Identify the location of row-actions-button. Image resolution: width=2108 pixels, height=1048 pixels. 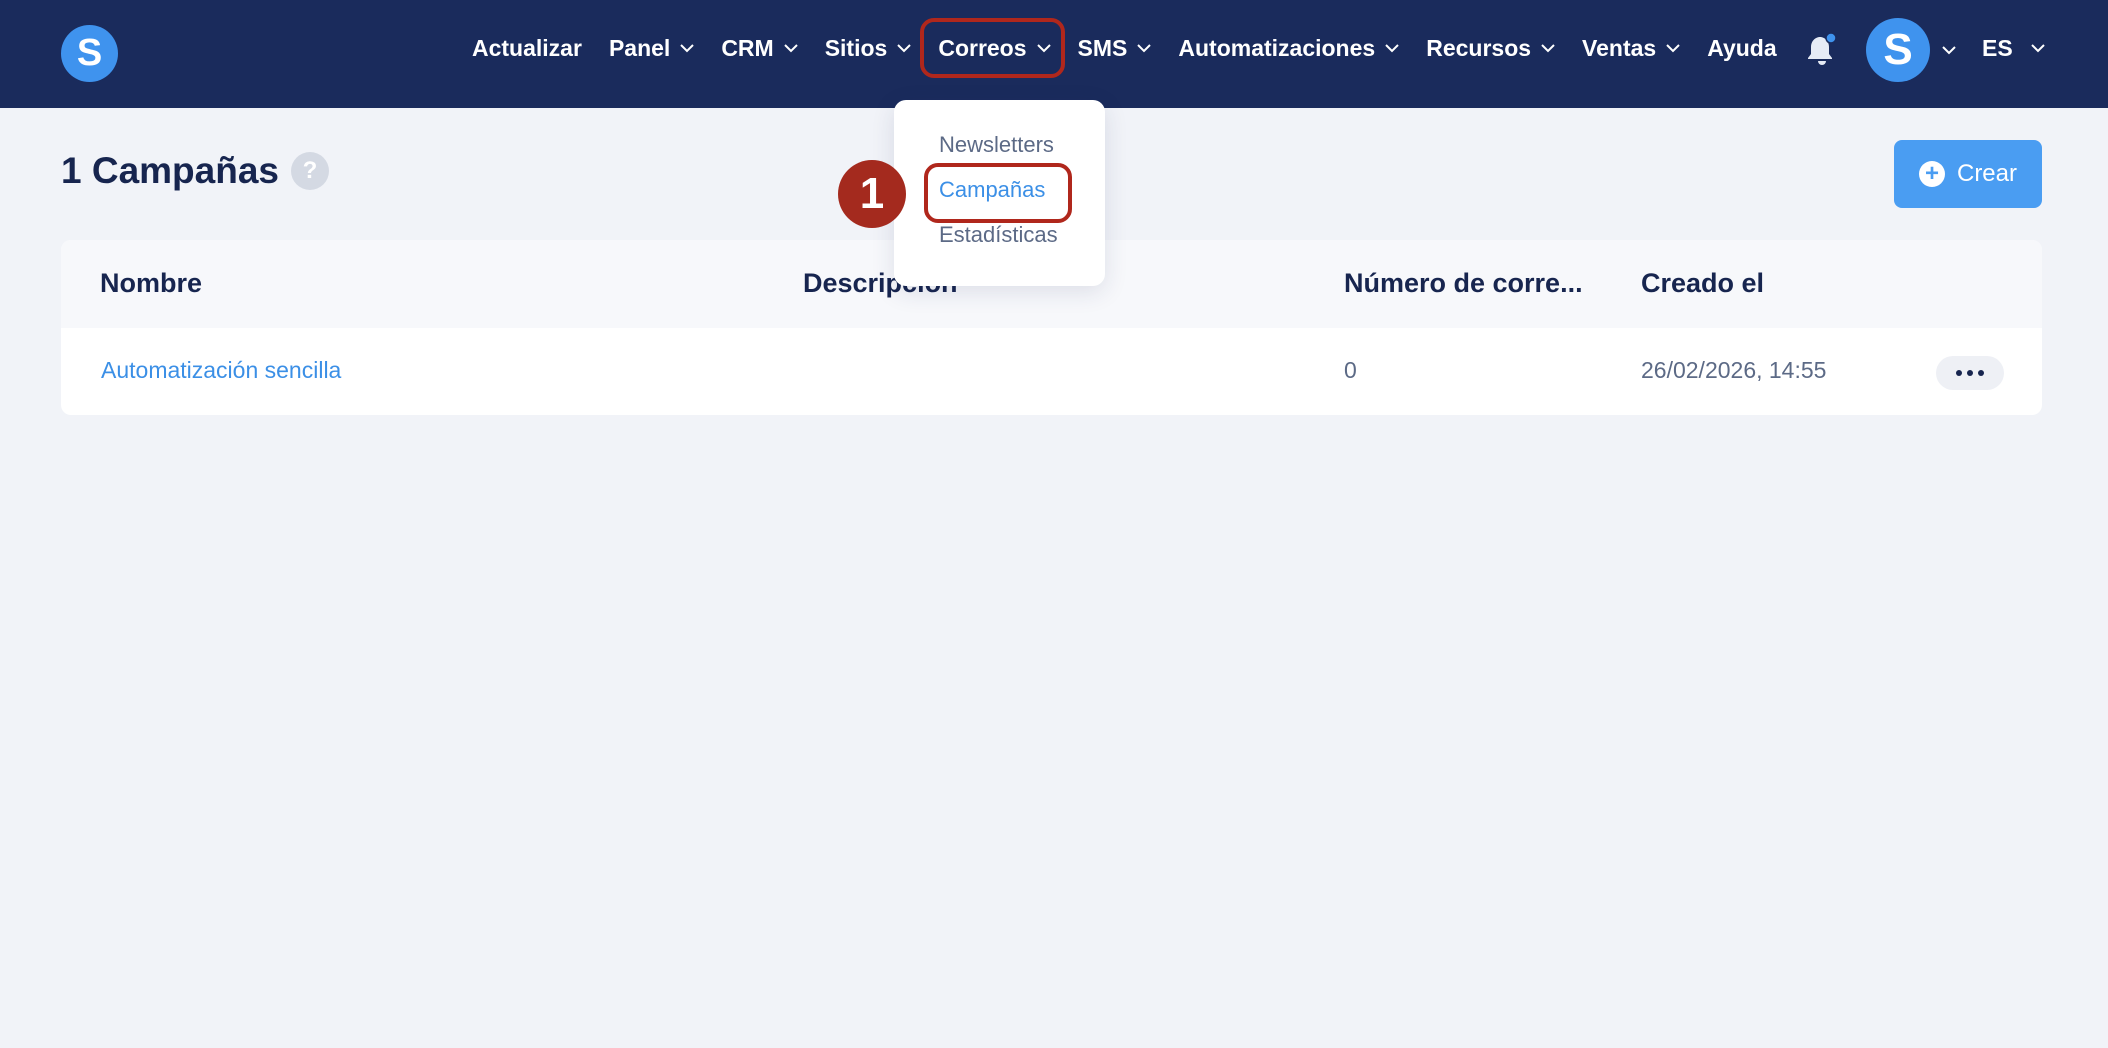
(1970, 373).